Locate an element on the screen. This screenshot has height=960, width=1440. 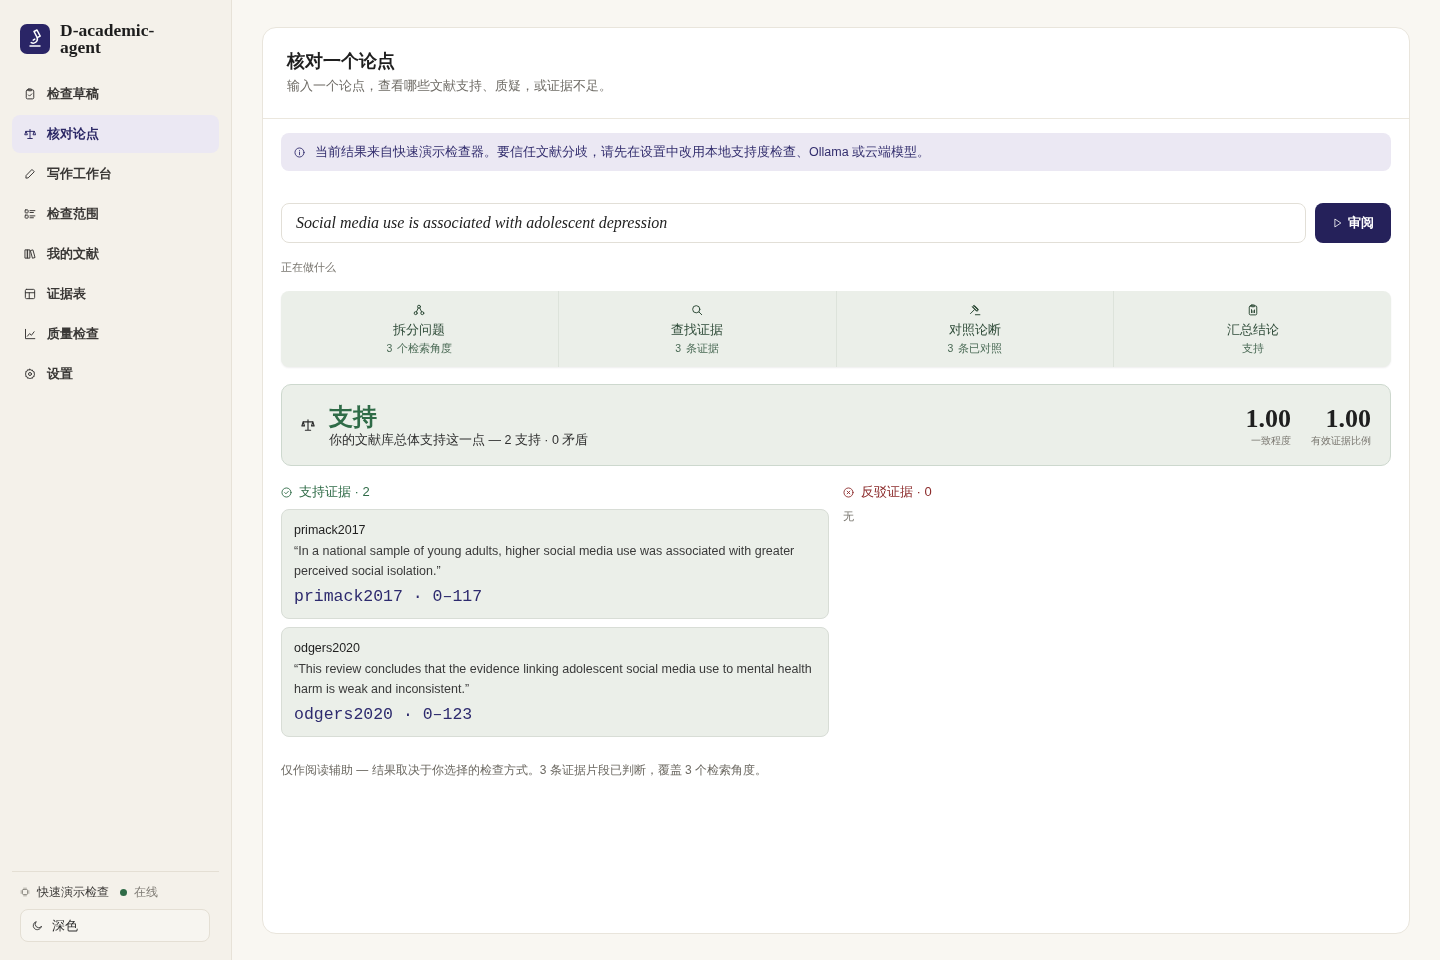
quote-text: “This review concludes that the evidence linking adolescent social media use to mental health harm is weak and inconsistent.” is located at coordinates (553, 679).